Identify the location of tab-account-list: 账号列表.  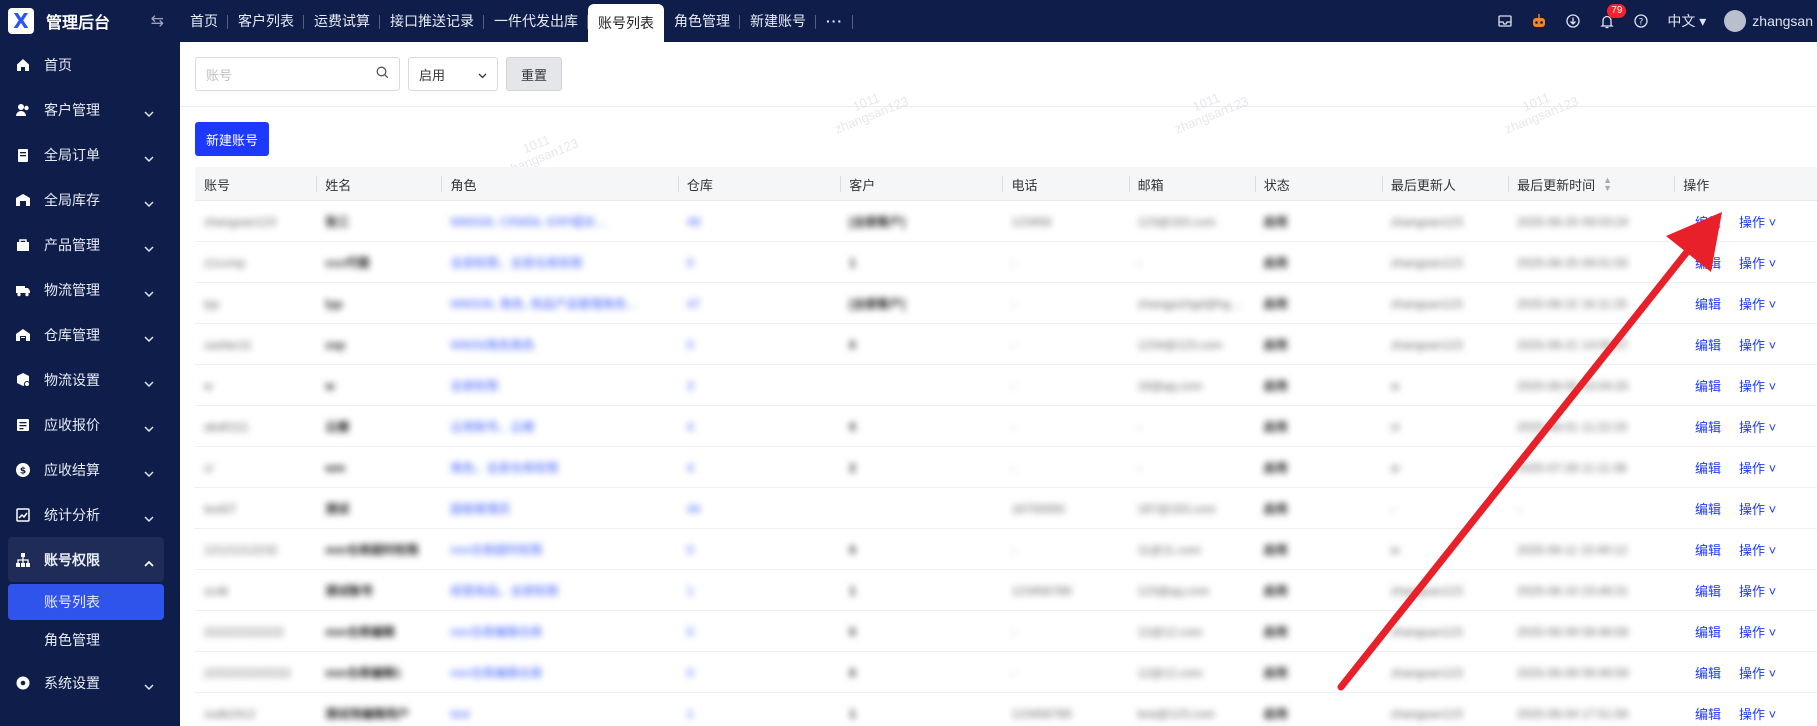
(626, 23).